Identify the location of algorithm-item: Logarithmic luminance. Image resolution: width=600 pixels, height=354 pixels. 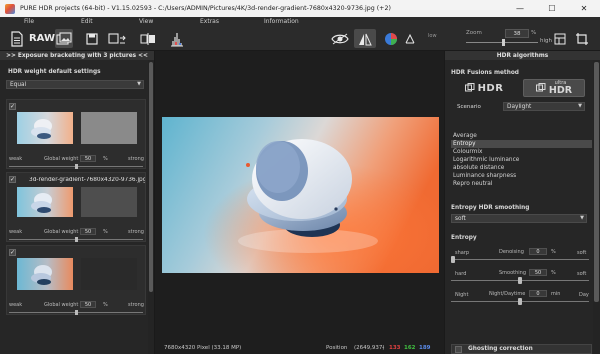
(521, 160).